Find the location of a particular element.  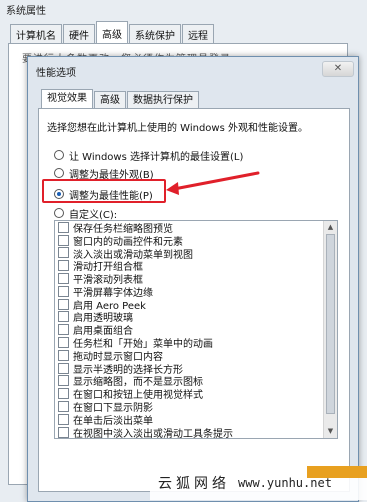

radio-custom: 自定义(C): is located at coordinates (85, 213).